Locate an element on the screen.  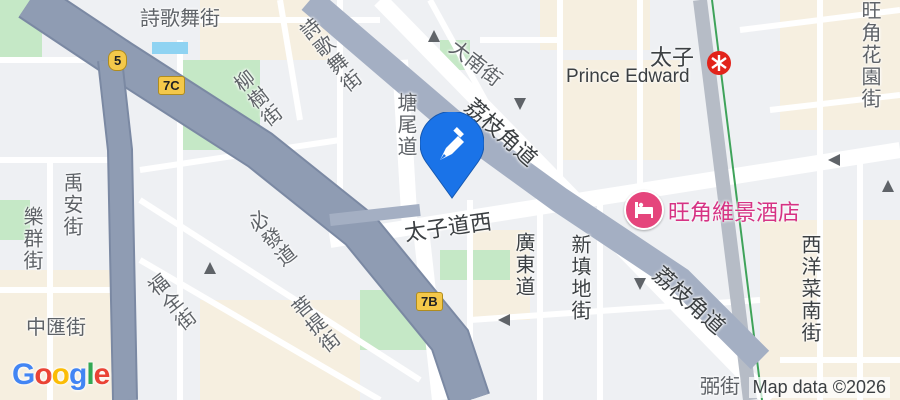
hotel-bed-icon is located at coordinates (644, 210).